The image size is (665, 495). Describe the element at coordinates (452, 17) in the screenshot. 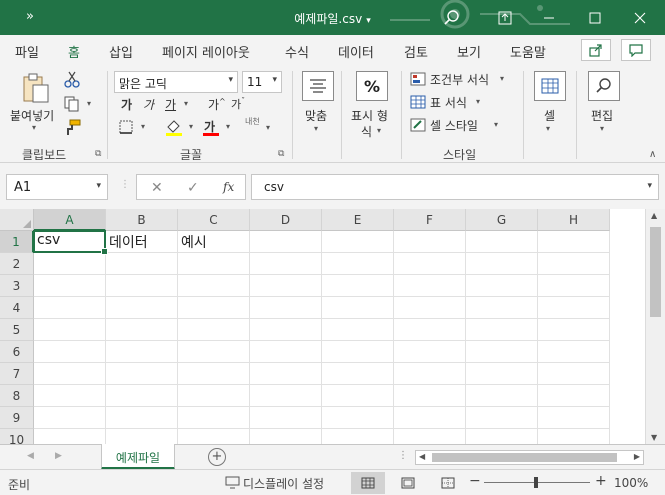

I see `search-button` at that location.